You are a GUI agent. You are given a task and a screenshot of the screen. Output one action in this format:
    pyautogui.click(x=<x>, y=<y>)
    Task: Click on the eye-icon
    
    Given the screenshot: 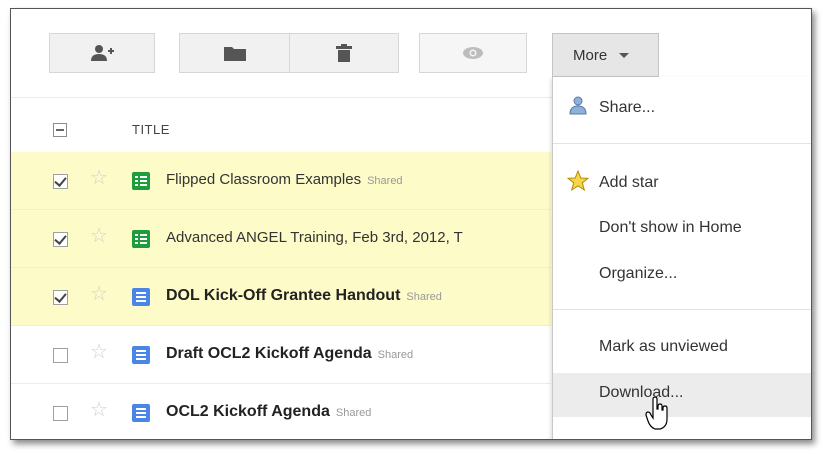 What is the action you would take?
    pyautogui.click(x=473, y=53)
    